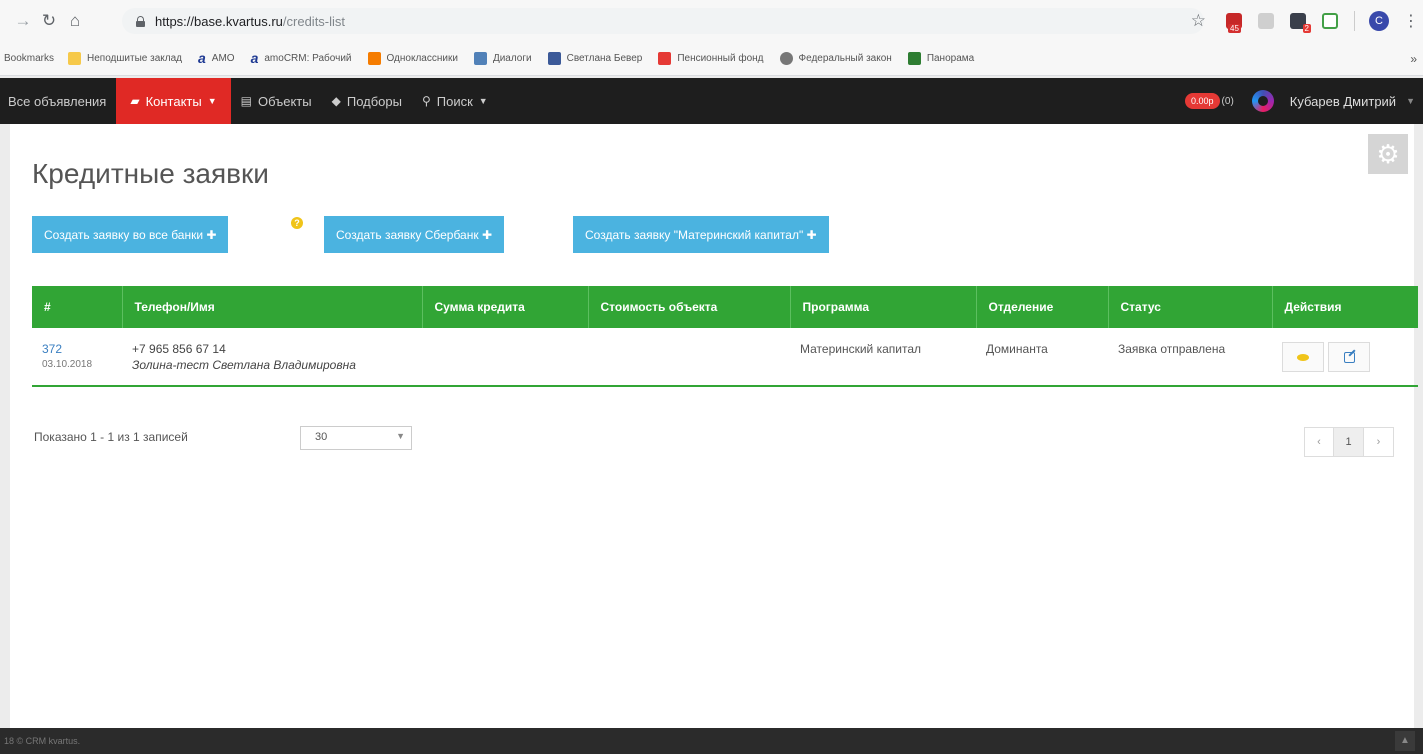 This screenshot has width=1423, height=754. What do you see at coordinates (1202, 101) in the screenshot?
I see `balance-badge: 0.00р` at bounding box center [1202, 101].